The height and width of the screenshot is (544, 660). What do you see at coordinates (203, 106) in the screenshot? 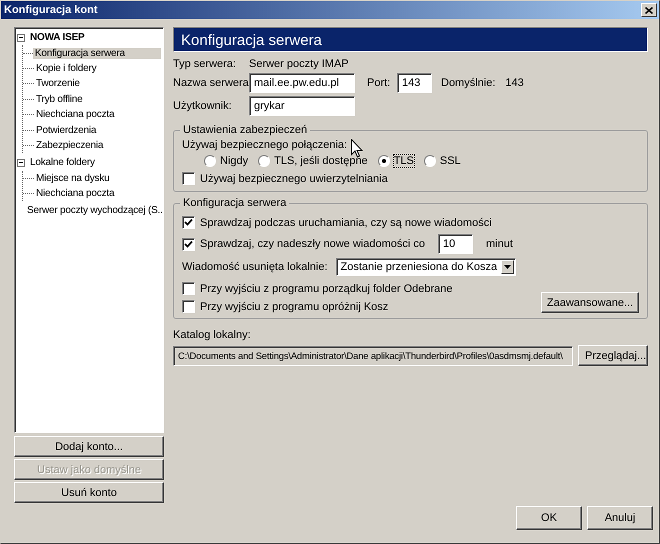
I see `field-label: Użytkownik:` at bounding box center [203, 106].